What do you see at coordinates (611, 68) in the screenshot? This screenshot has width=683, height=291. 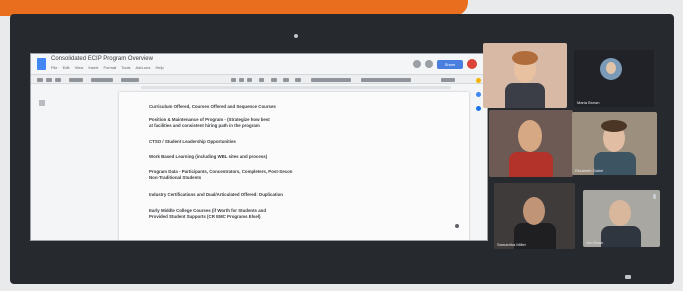 I see `avatar-face` at bounding box center [611, 68].